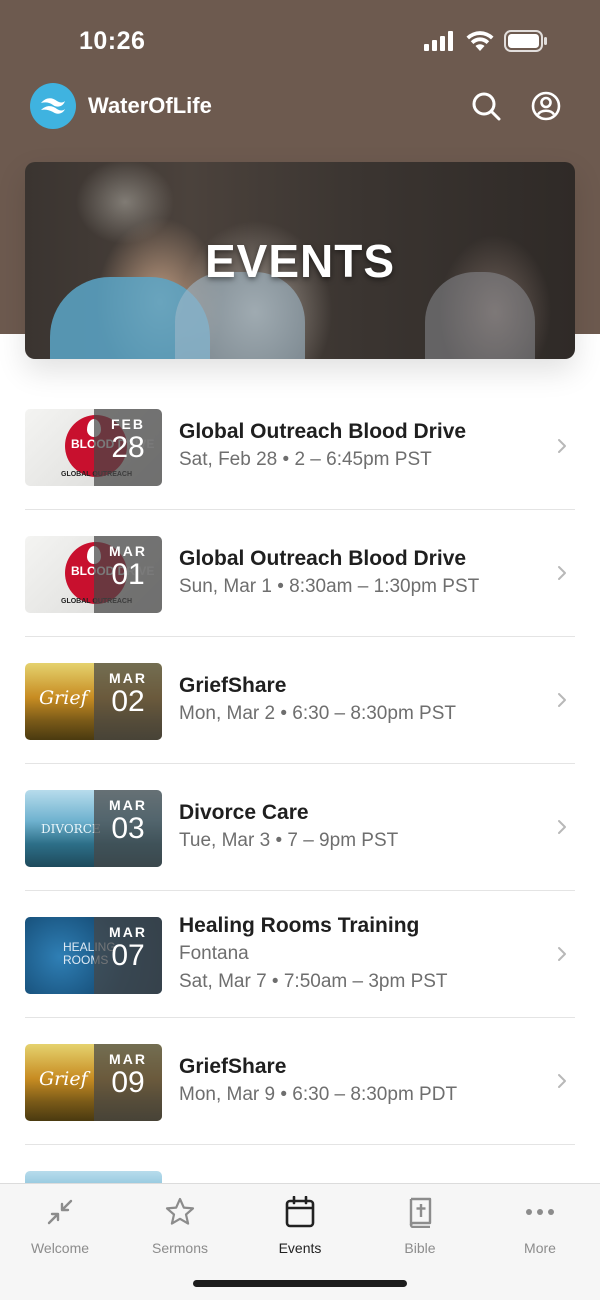 The height and width of the screenshot is (1300, 600). I want to click on event-title: Healing Rooms Training, so click(299, 925).